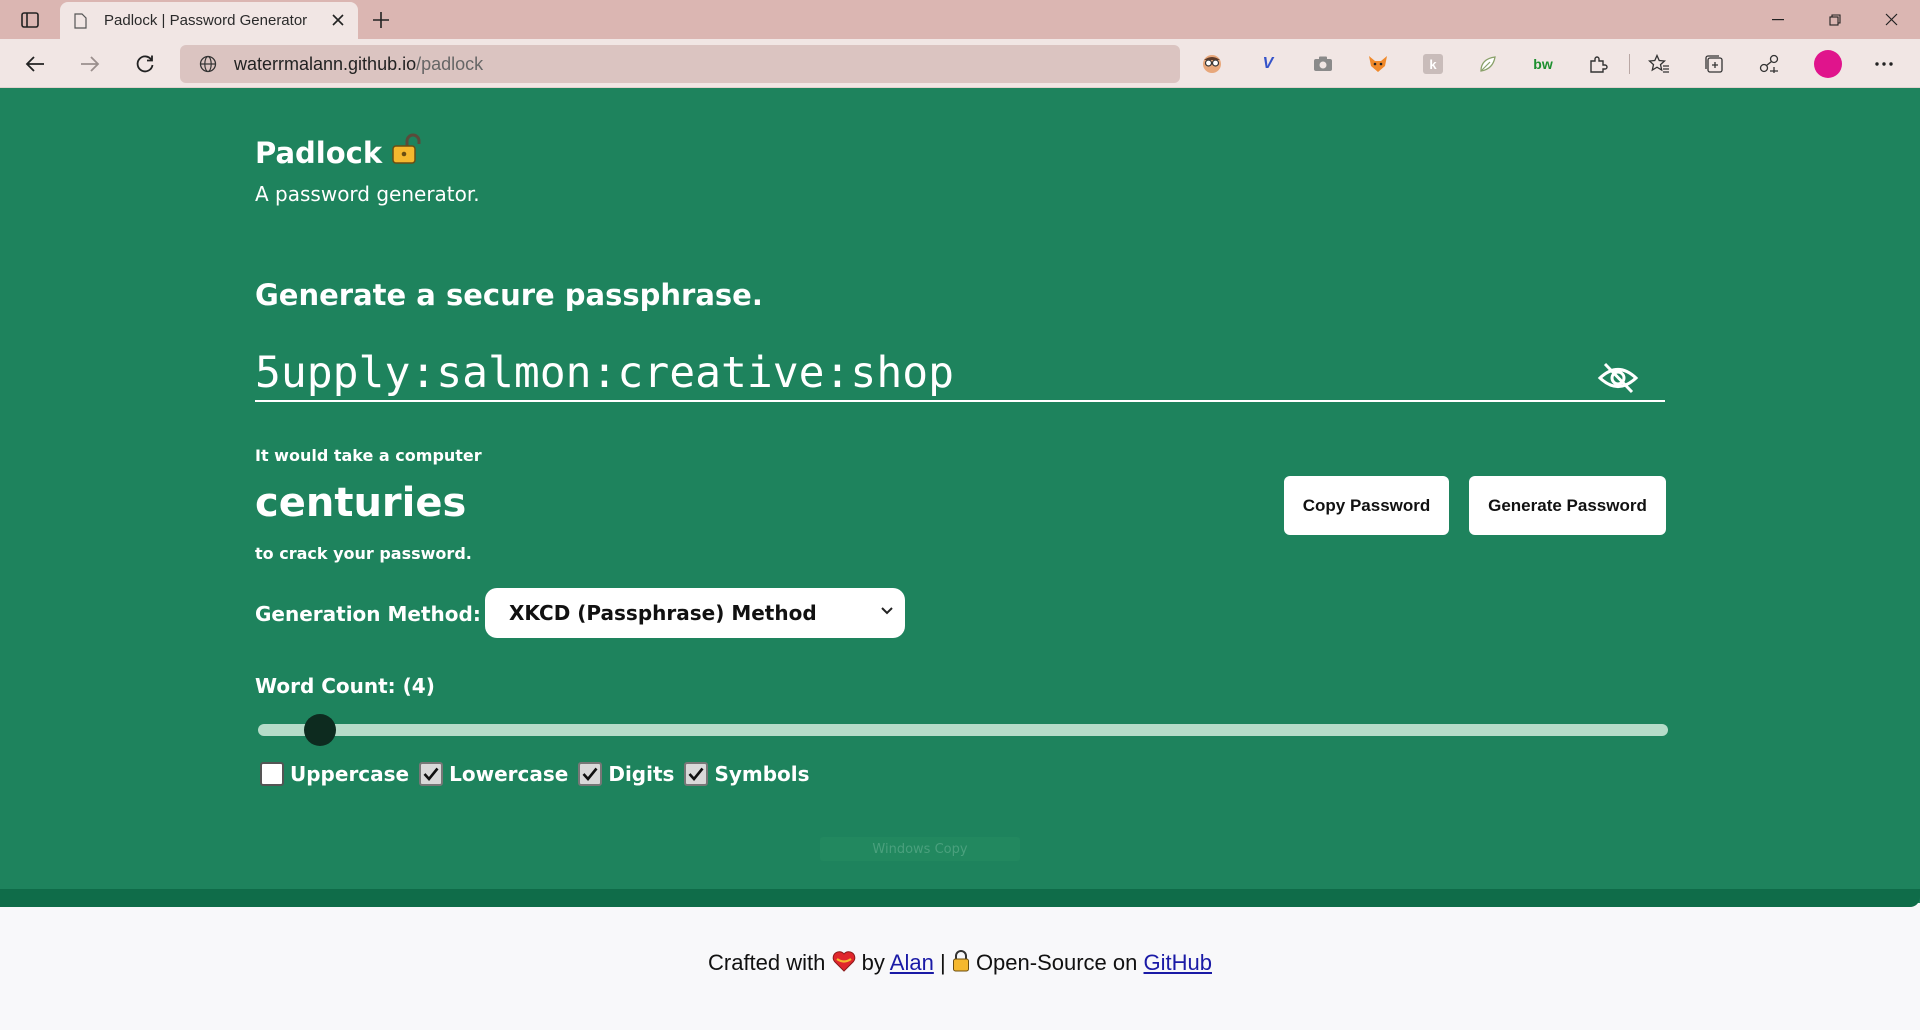  I want to click on option-uppercase: Uppercase, so click(334, 774).